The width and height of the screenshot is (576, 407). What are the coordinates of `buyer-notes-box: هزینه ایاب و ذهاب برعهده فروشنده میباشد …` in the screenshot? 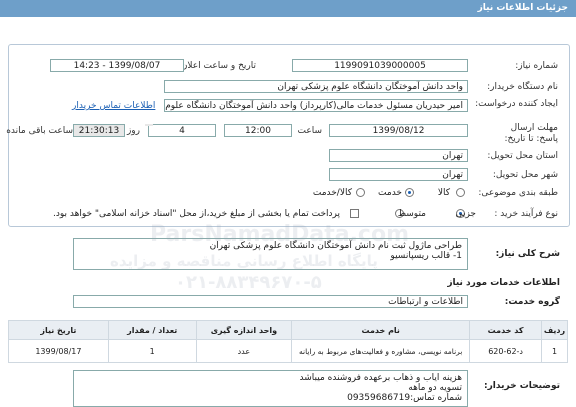 It's located at (270, 388).